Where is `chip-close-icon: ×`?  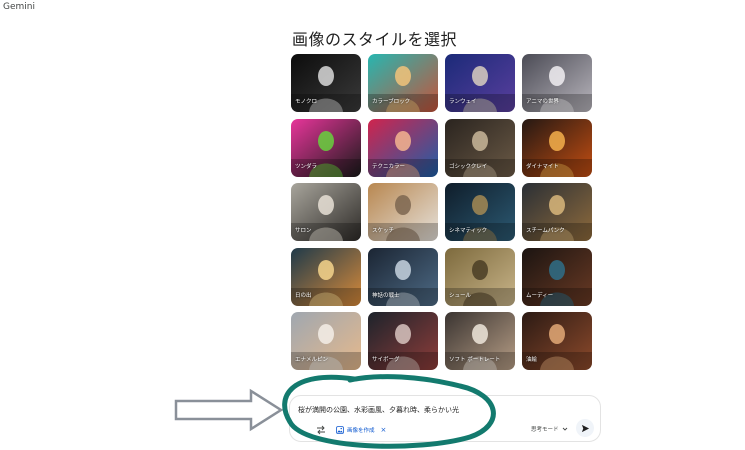
chip-close-icon: × is located at coordinates (384, 430).